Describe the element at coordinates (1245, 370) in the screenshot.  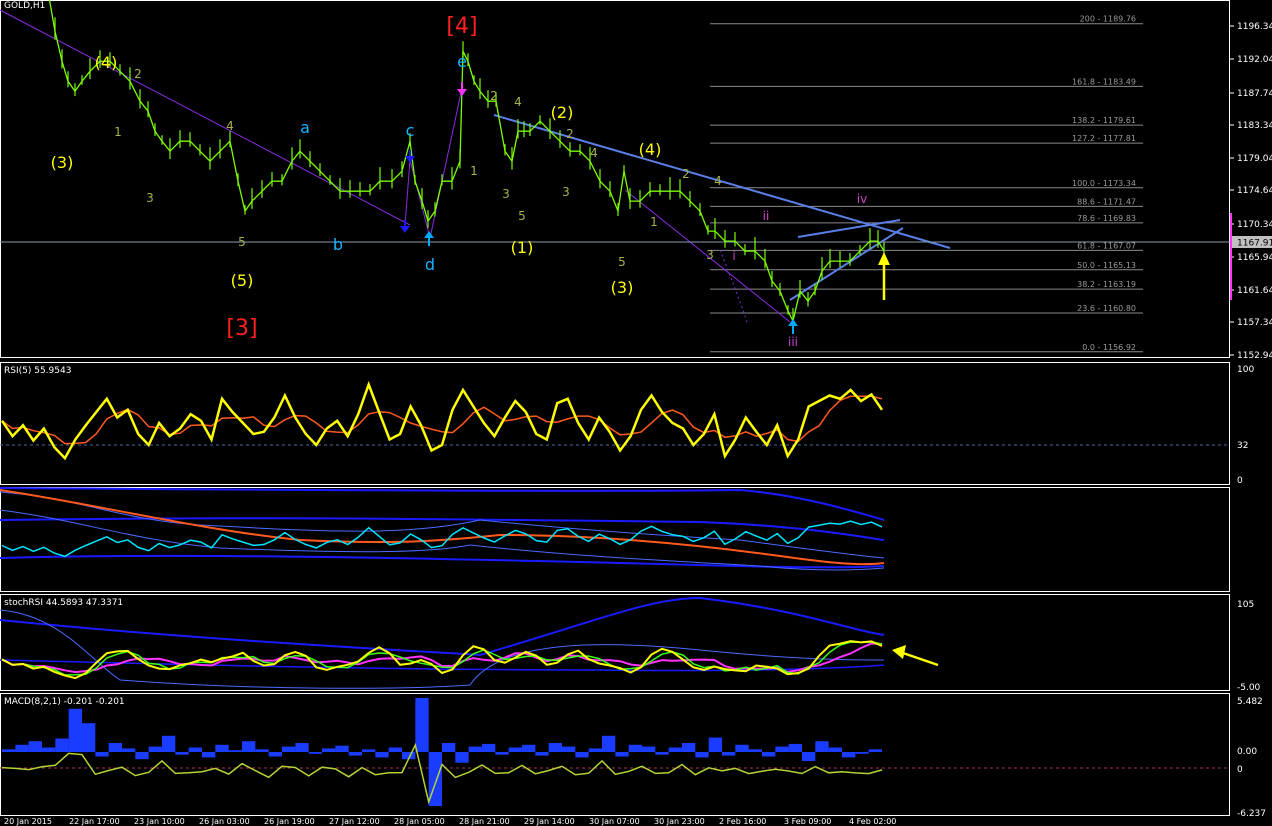
I see `rsi-tick-label: 100` at that location.